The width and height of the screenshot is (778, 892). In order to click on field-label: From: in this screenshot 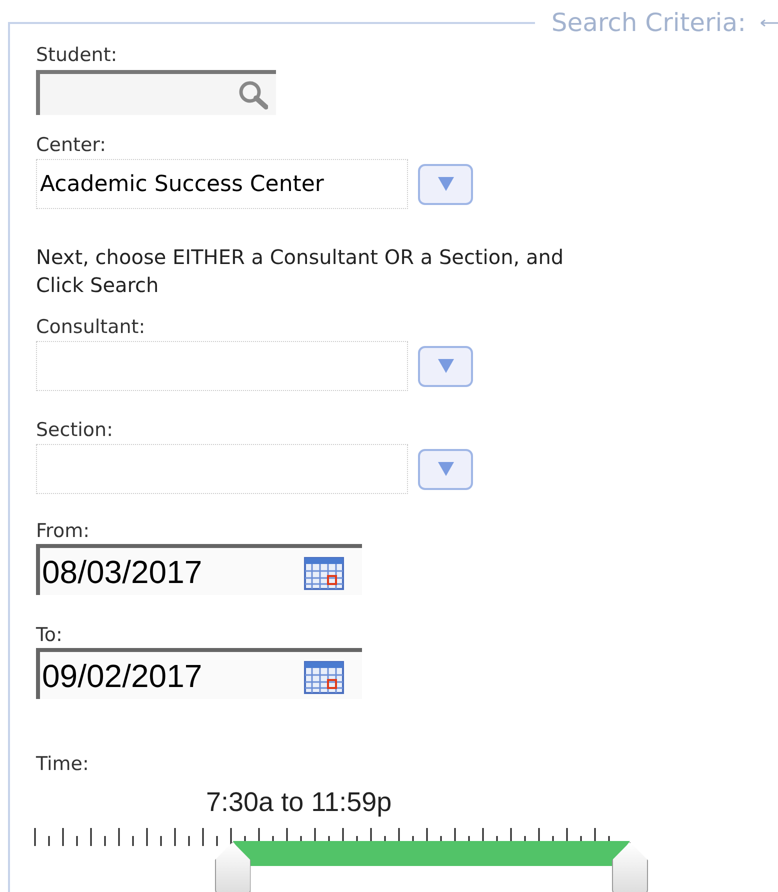, I will do `click(63, 531)`.